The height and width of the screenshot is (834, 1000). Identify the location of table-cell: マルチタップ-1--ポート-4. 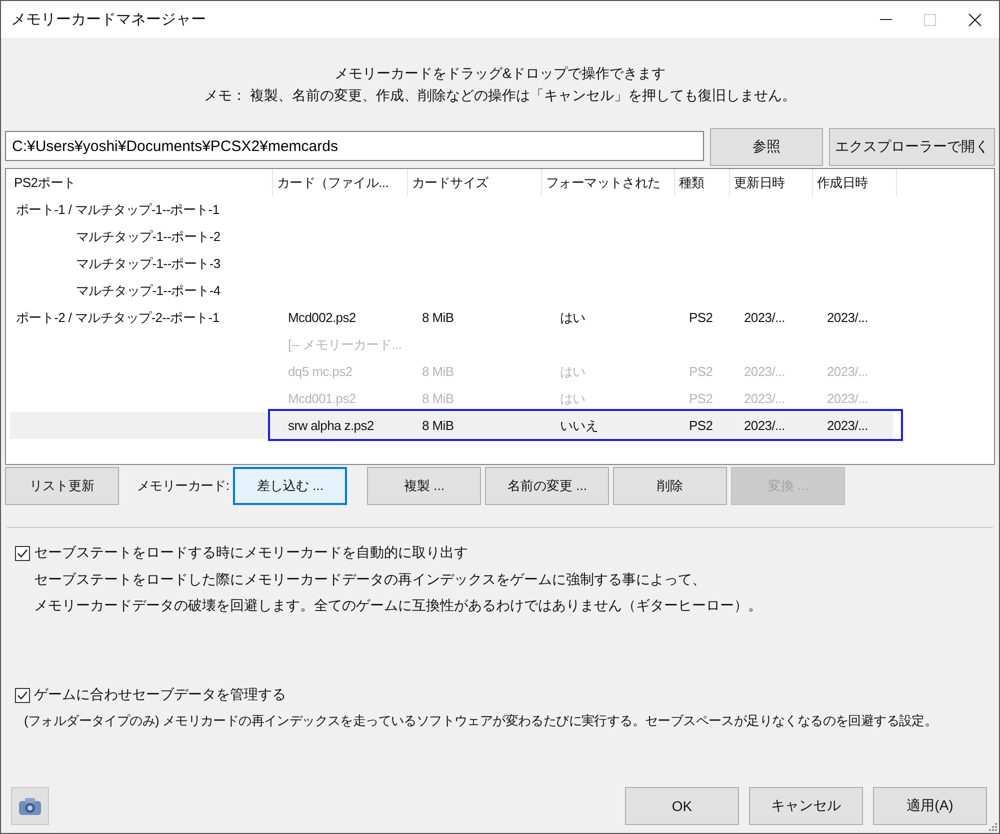
(148, 290).